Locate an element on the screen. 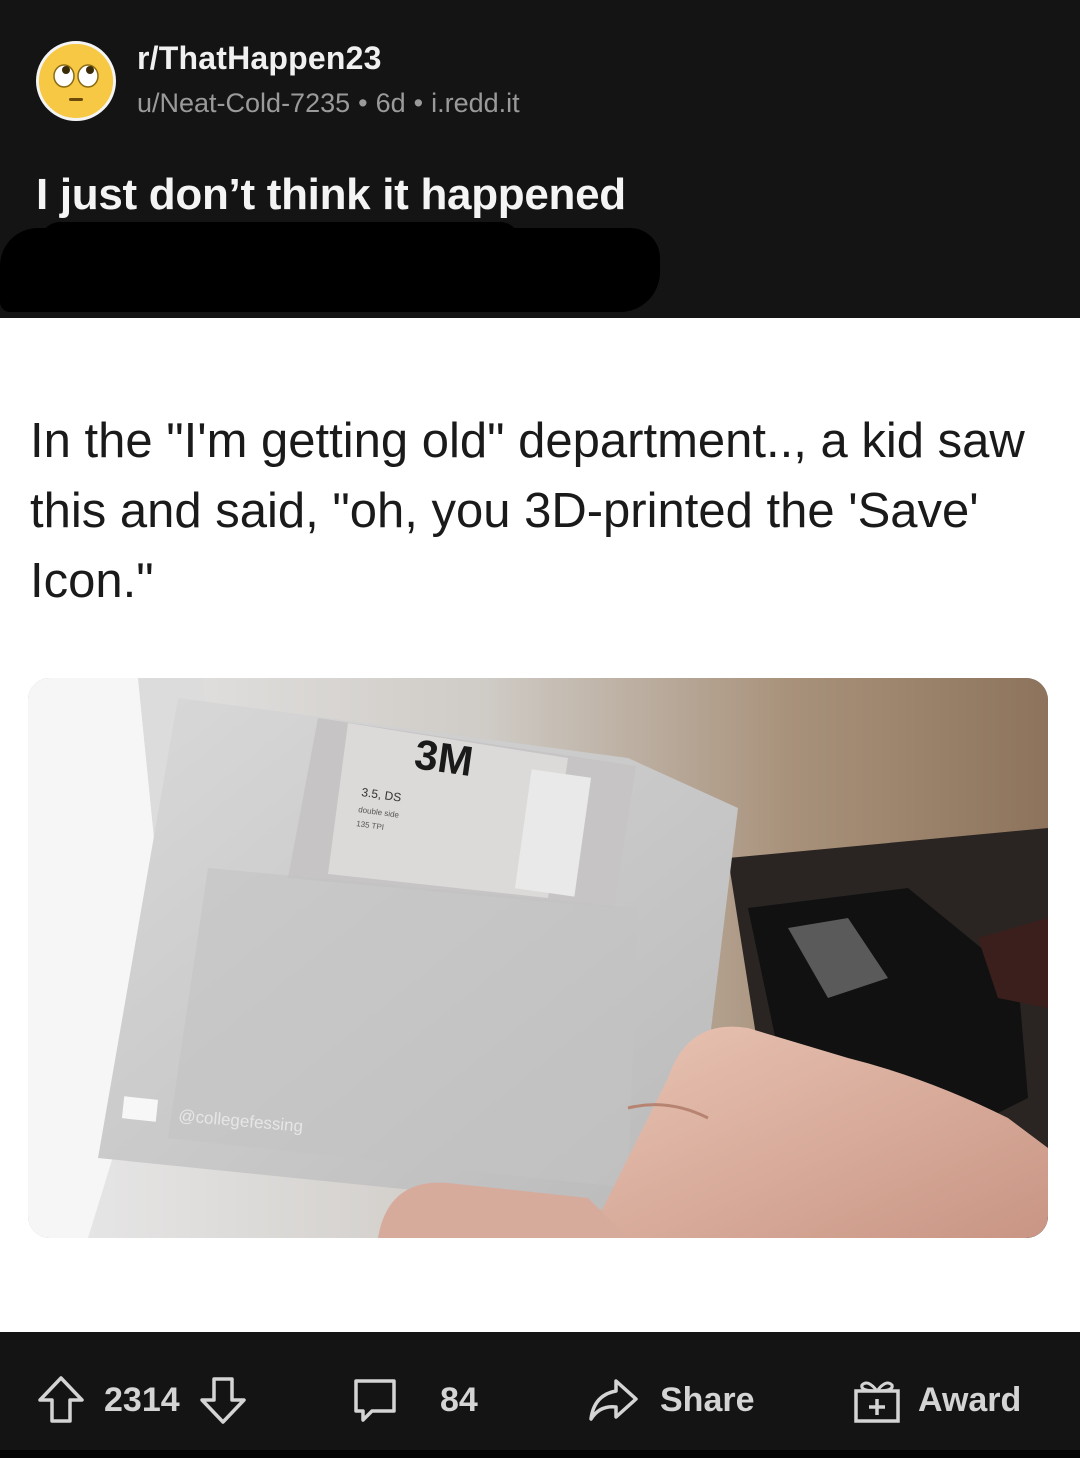 This screenshot has height=1458, width=1080. arrow-down-icon is located at coordinates (223, 1400).